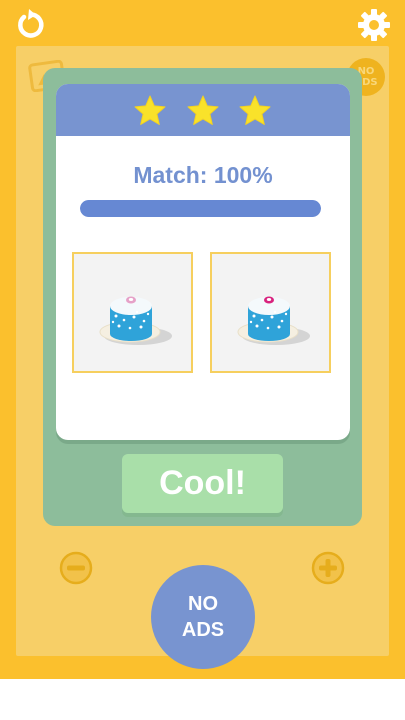 The height and width of the screenshot is (720, 405). I want to click on restart-icon, so click(31, 25).